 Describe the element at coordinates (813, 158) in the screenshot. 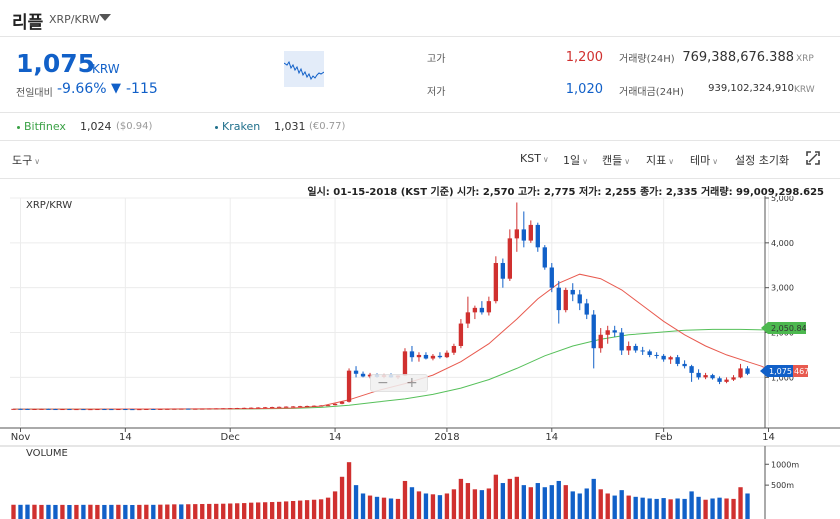

I see `fullscreen-icon` at that location.